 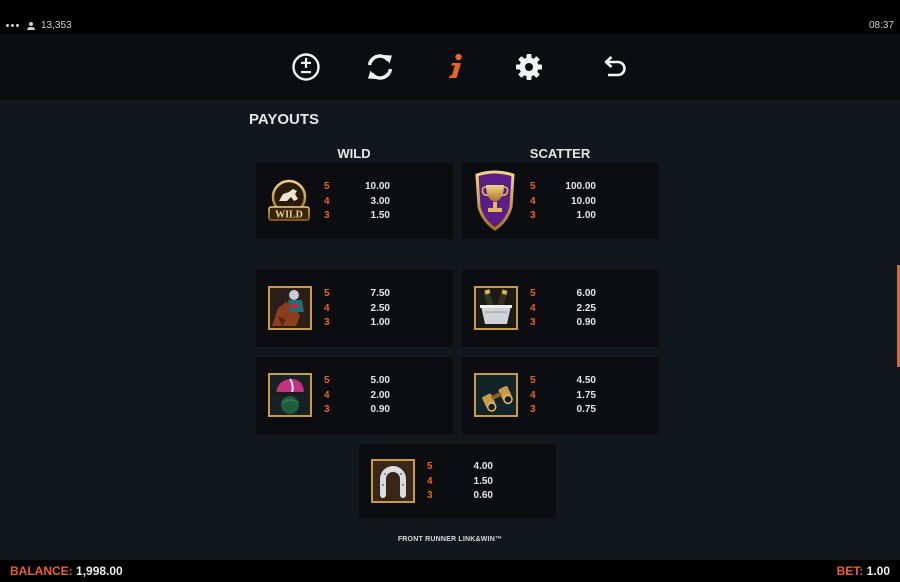 I want to click on pay-value: 7.50, so click(x=380, y=293).